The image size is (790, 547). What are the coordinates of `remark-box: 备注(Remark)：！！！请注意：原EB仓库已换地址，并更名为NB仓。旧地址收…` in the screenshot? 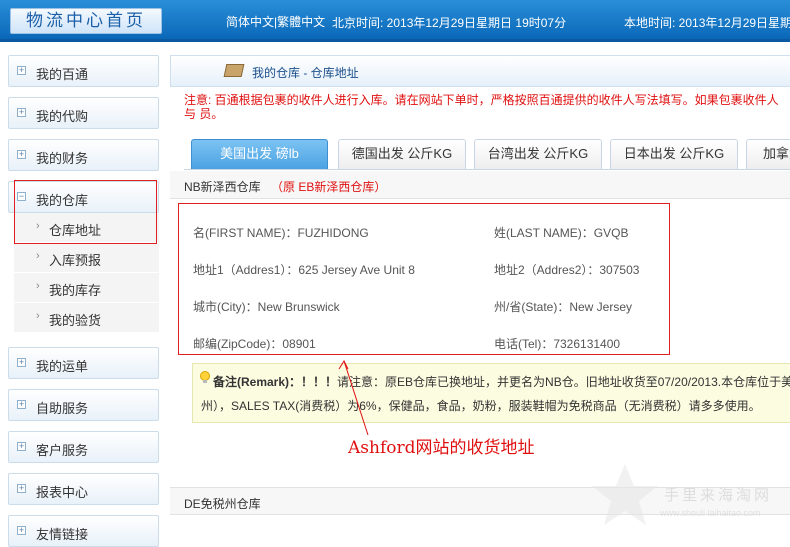 It's located at (491, 393).